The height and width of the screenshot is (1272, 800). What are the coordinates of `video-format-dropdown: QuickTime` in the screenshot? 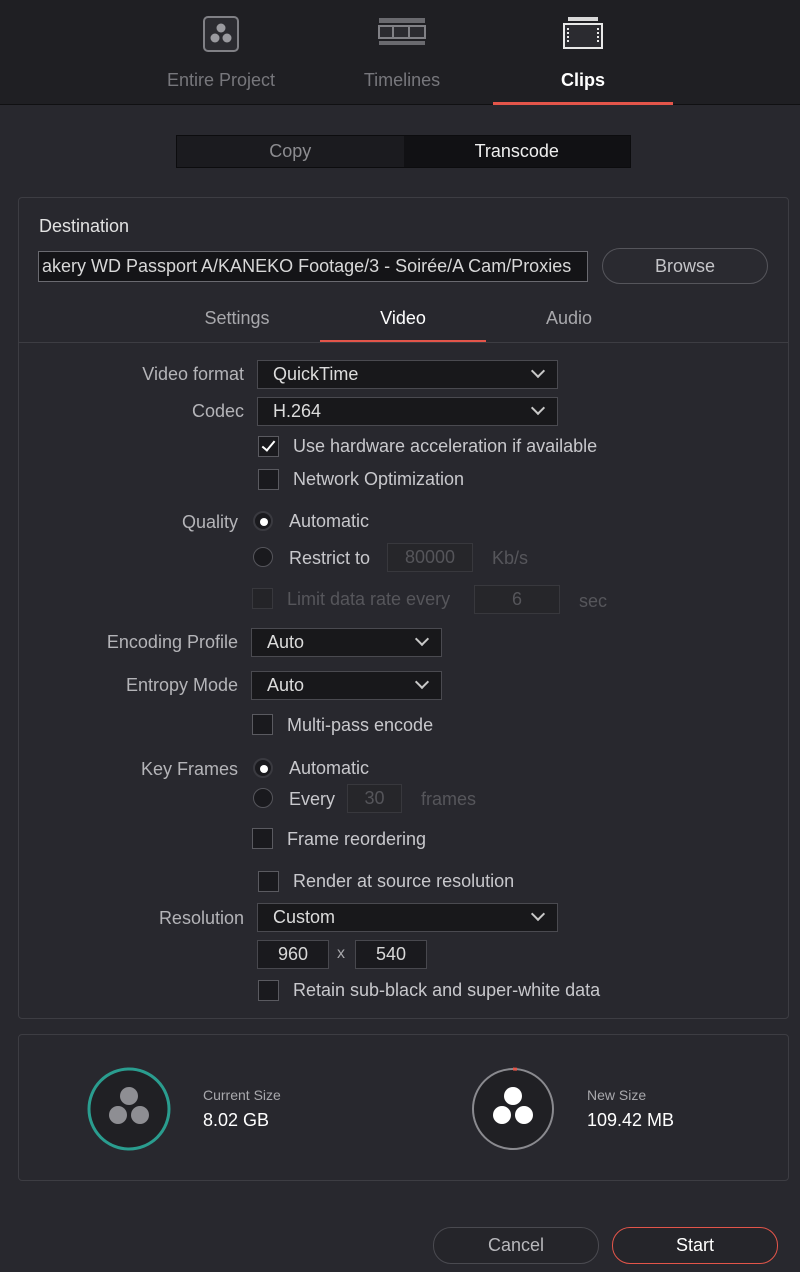 It's located at (407, 374).